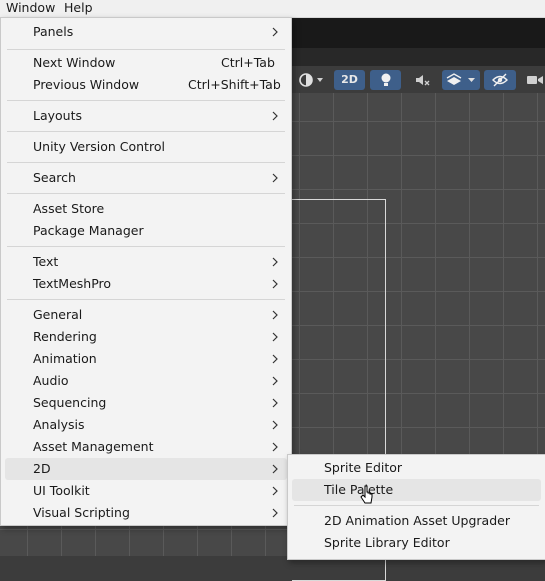  What do you see at coordinates (248, 62) in the screenshot?
I see `menu-item-shortcut: Ctrl+Tab` at bounding box center [248, 62].